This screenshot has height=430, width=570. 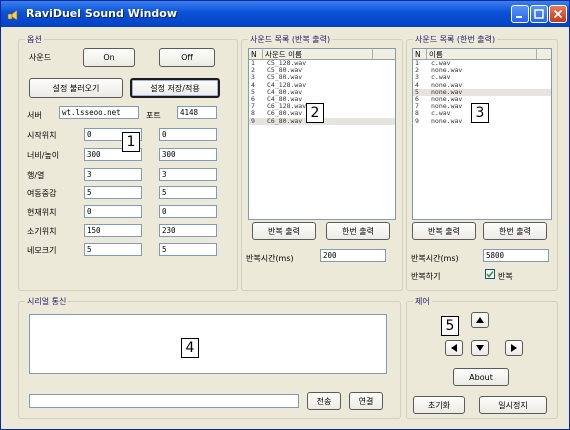 I want to click on repeat-list-legend: 사운드 목록 (반복 출력), so click(x=290, y=39).